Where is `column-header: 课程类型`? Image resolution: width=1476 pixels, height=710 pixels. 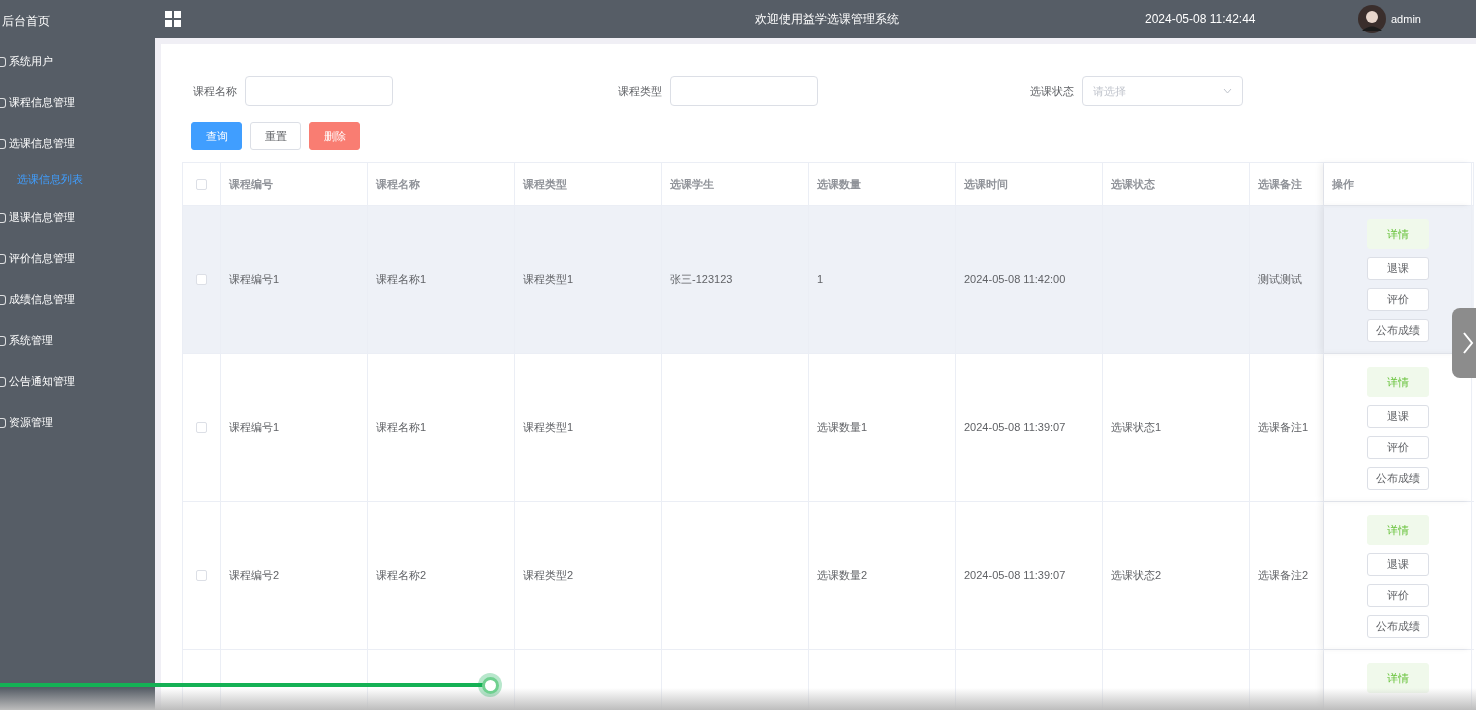 column-header: 课程类型 is located at coordinates (545, 184).